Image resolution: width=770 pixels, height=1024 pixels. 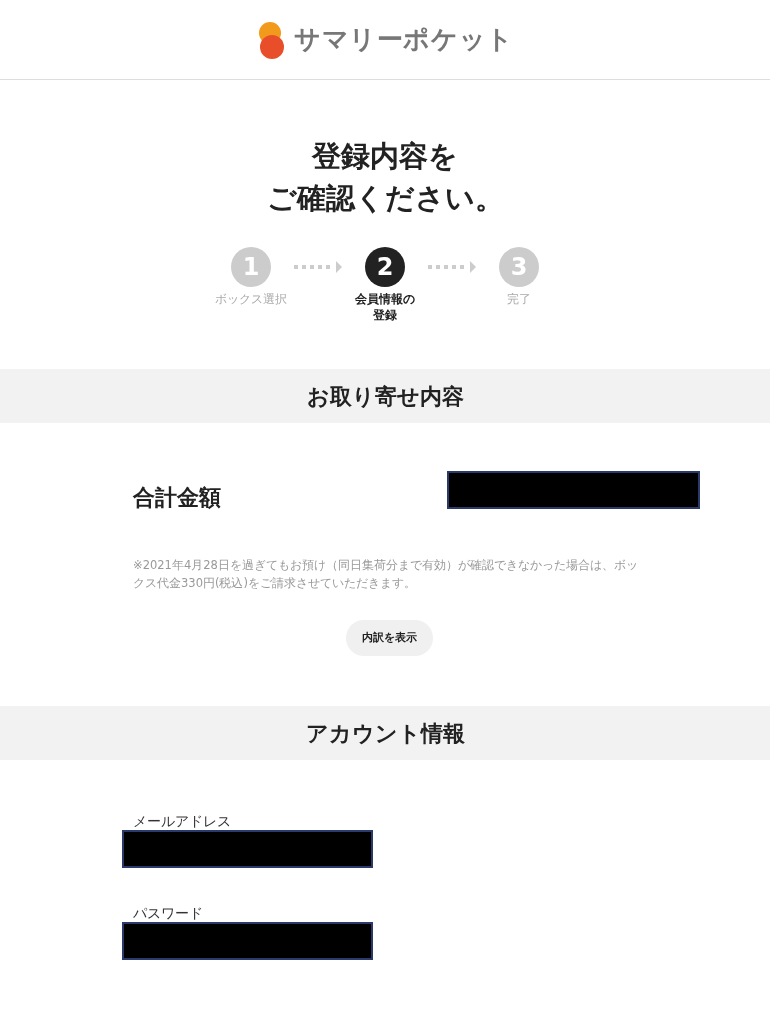 What do you see at coordinates (385, 307) in the screenshot?
I see `step-label: 会員情報の登録` at bounding box center [385, 307].